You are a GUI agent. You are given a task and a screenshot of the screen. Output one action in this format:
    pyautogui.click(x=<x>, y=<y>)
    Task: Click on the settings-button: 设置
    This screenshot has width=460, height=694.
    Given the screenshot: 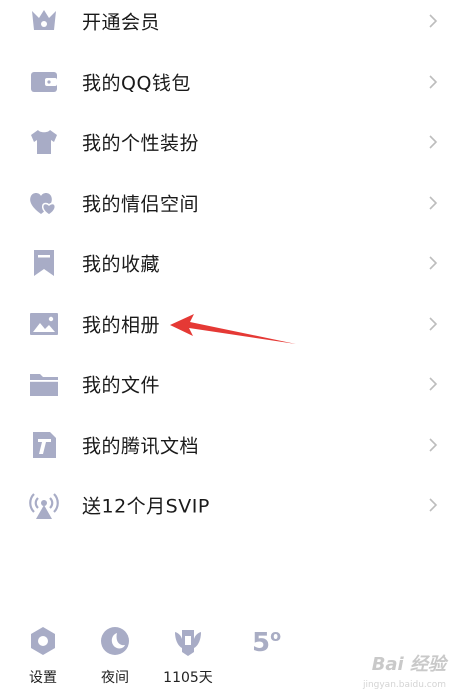 What is the action you would take?
    pyautogui.click(x=43, y=655)
    